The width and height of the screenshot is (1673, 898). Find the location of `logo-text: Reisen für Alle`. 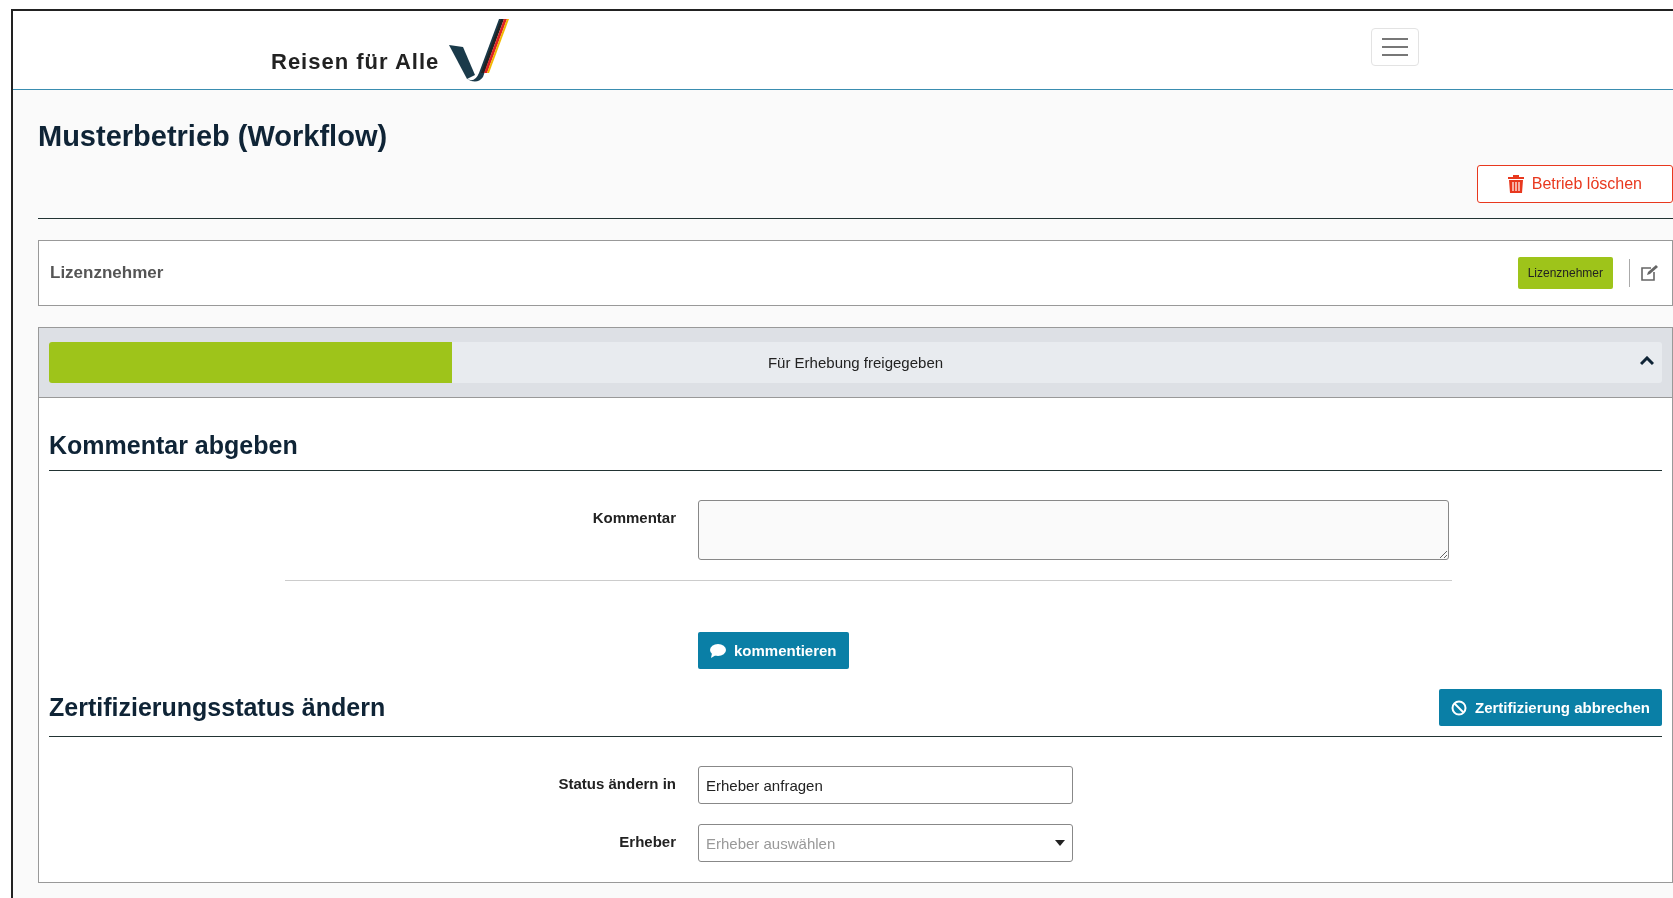

logo-text: Reisen für Alle is located at coordinates (355, 62).